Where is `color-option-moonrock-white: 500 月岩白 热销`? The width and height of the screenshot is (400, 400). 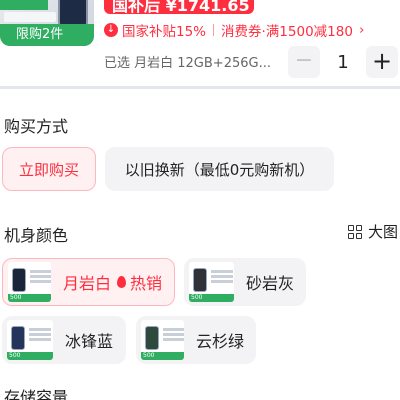 color-option-moonrock-white: 500 月岩白 热销 is located at coordinates (88, 282).